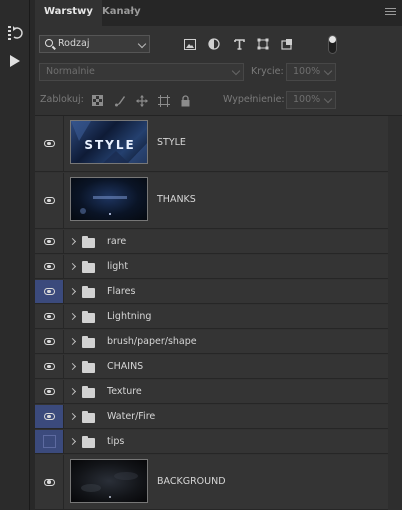 The image size is (402, 510). What do you see at coordinates (307, 71) in the screenshot?
I see `opacity-value: 100%` at bounding box center [307, 71].